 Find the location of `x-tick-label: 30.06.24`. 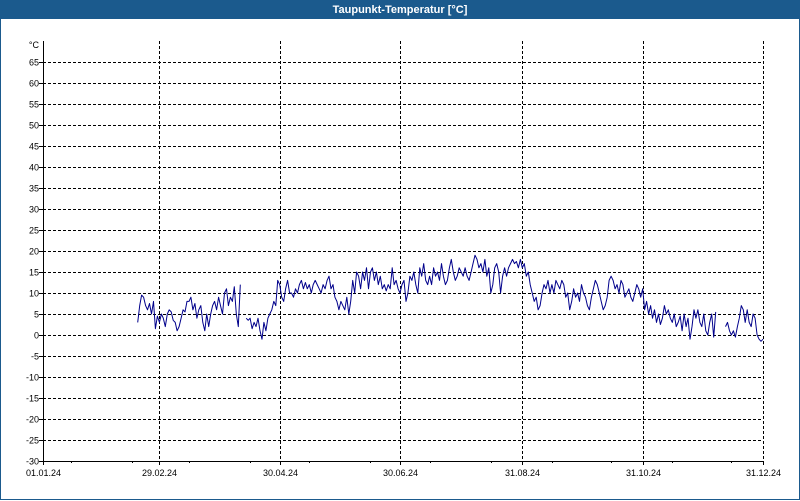

x-tick-label: 30.06.24 is located at coordinates (400, 473).